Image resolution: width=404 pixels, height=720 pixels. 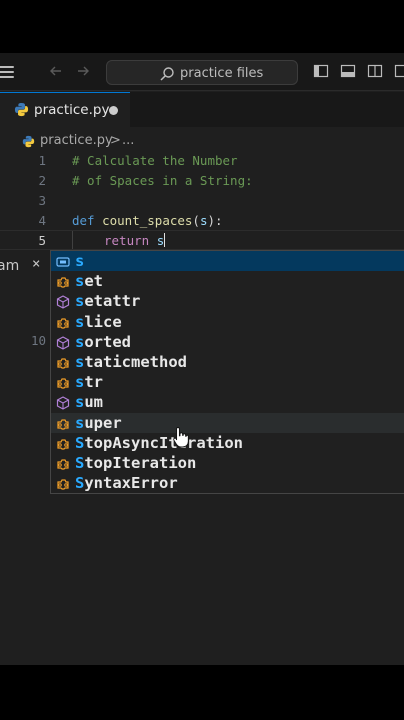 What do you see at coordinates (136, 463) in the screenshot?
I see `suggestion-label: StopIteration` at bounding box center [136, 463].